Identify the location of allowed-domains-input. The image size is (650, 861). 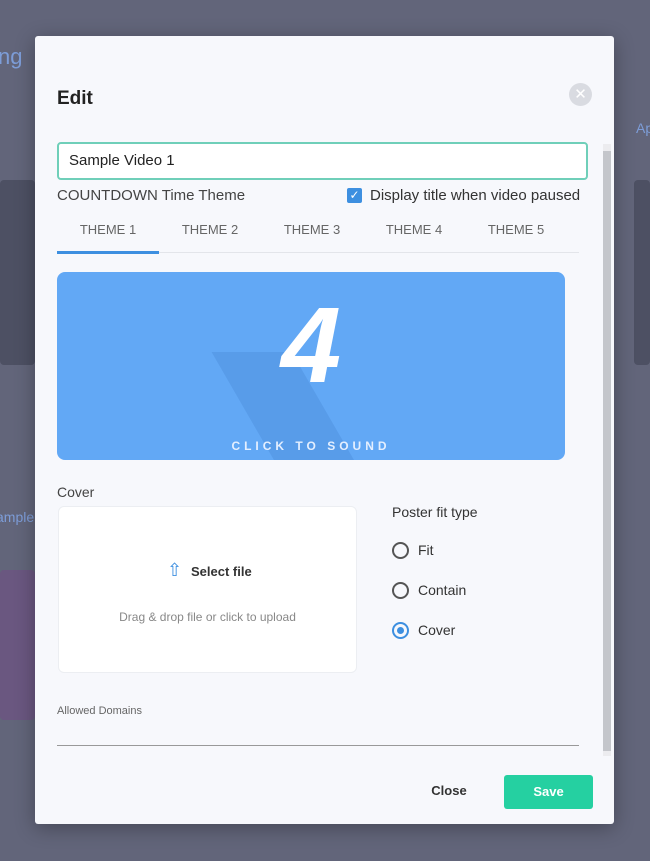
(318, 745).